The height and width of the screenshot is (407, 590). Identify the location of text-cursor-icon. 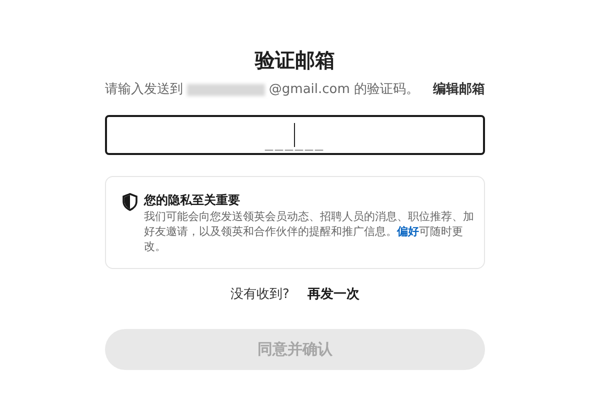
(294, 135).